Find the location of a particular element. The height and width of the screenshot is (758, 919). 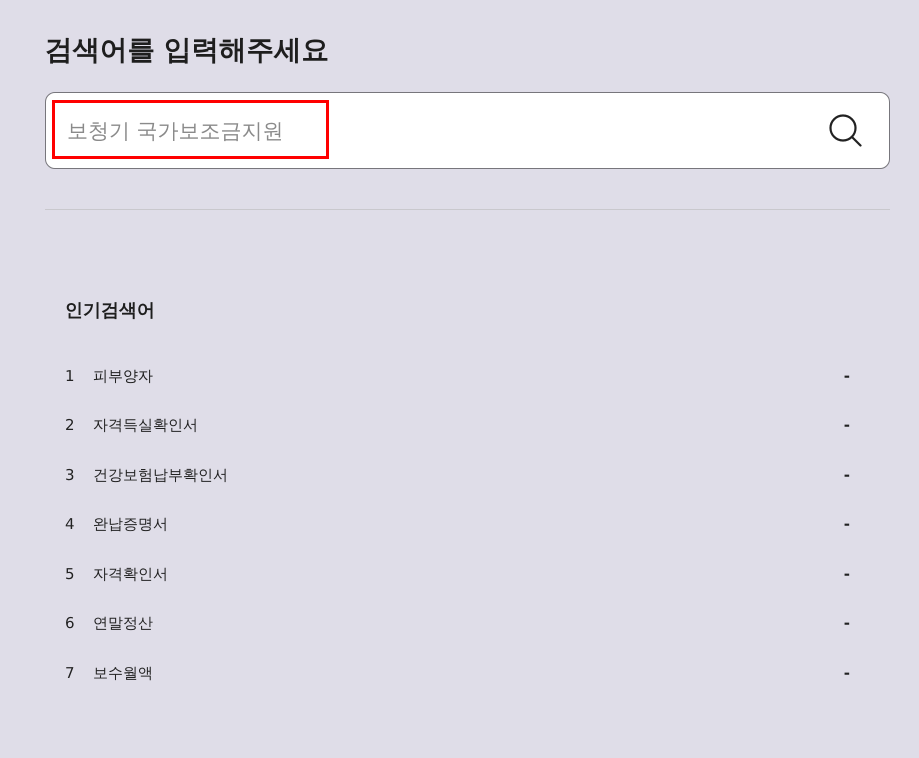

rank-number: 1 is located at coordinates (70, 376).